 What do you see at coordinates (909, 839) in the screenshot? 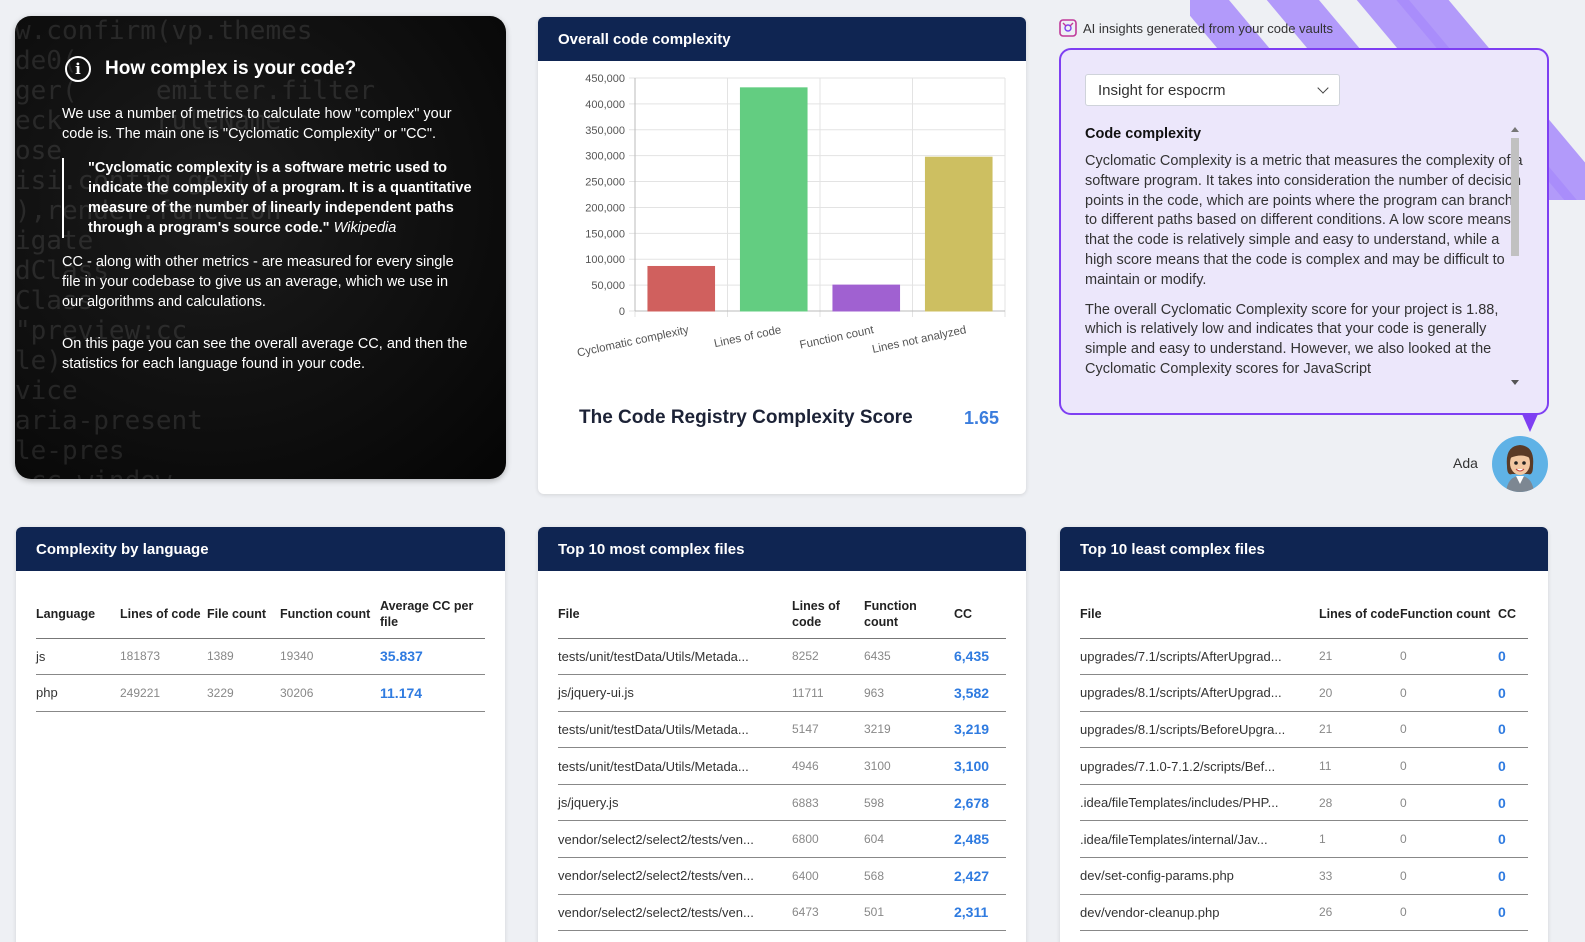
I see `functions-cell: 604` at bounding box center [909, 839].